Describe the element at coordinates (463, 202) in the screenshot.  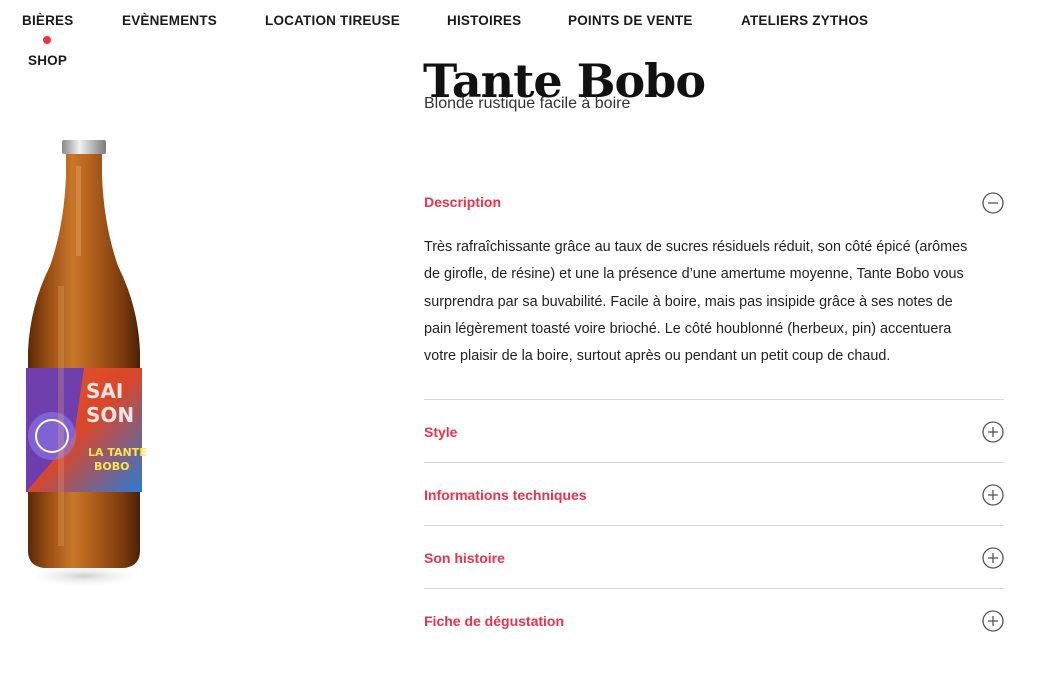
I see `accordion-title: Description` at that location.